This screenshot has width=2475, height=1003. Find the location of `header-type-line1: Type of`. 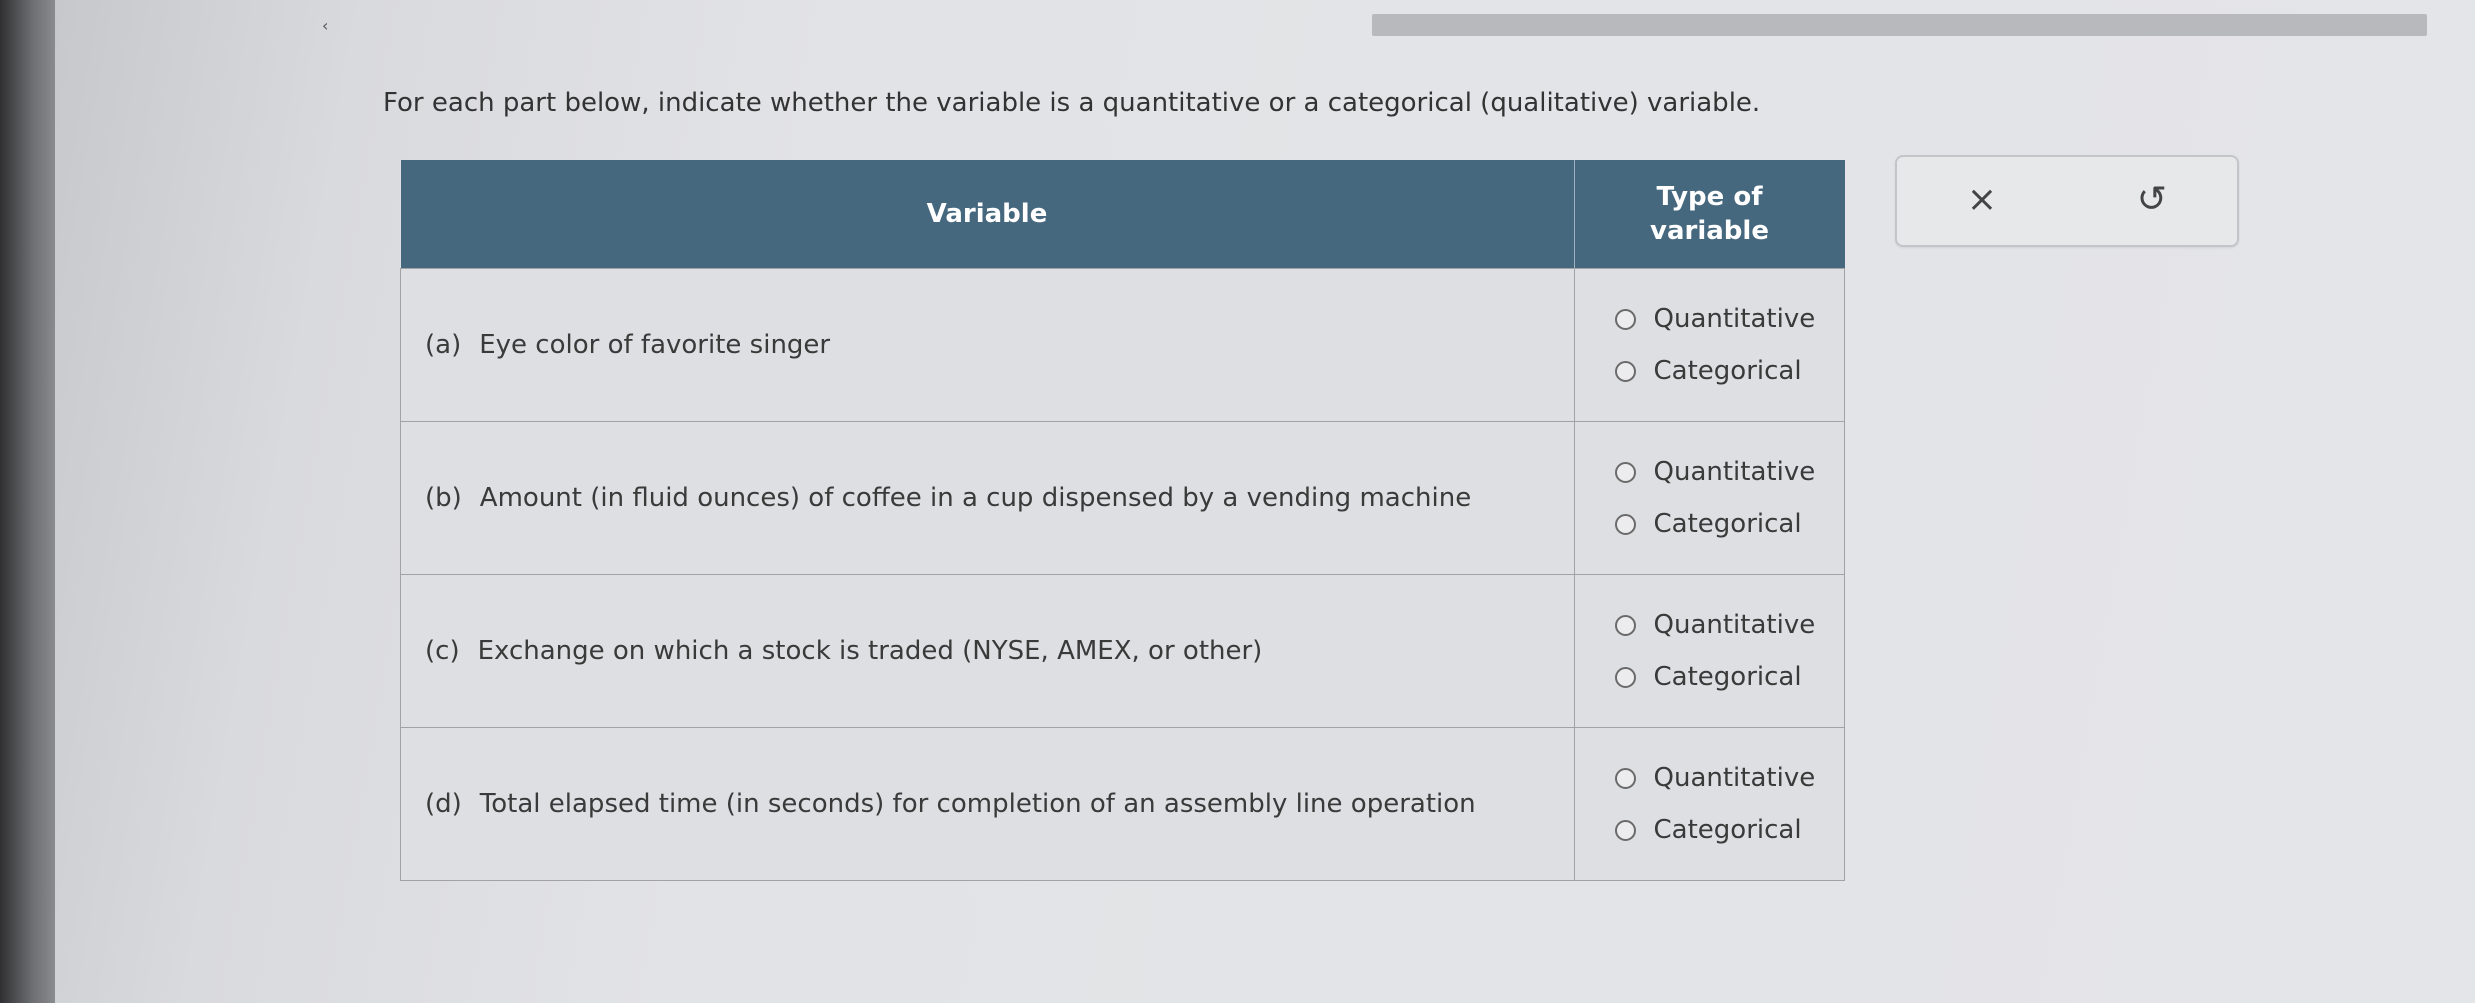

header-type-line1: Type of is located at coordinates (1709, 197).